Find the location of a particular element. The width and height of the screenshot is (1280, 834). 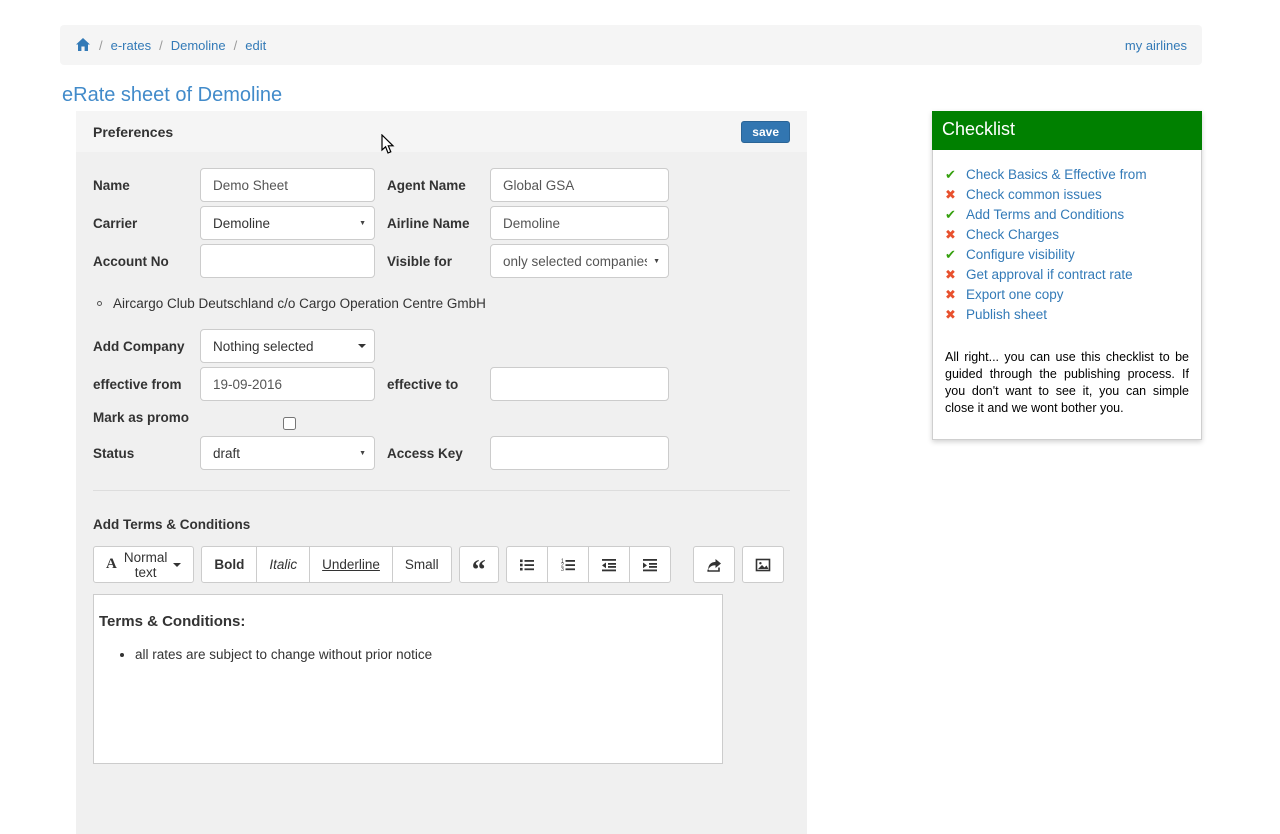

checklist-item-link: Publish sheet is located at coordinates (1006, 315).